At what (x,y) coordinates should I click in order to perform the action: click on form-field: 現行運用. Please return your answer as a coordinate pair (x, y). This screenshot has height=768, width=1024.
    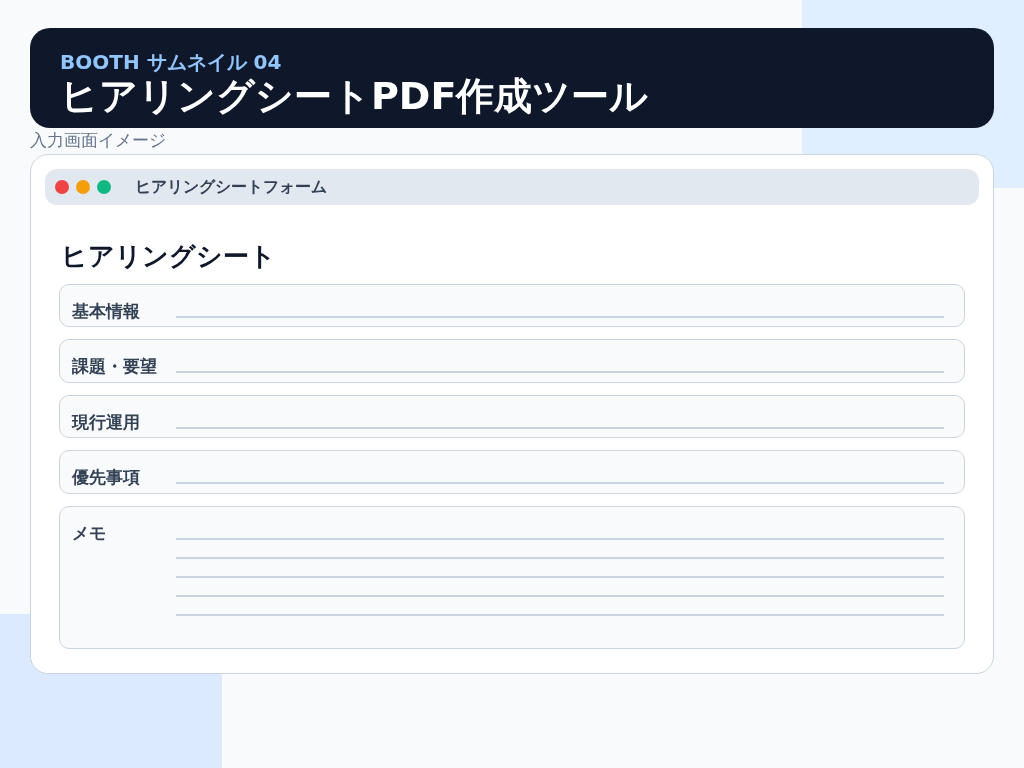
    Looking at the image, I should click on (512, 417).